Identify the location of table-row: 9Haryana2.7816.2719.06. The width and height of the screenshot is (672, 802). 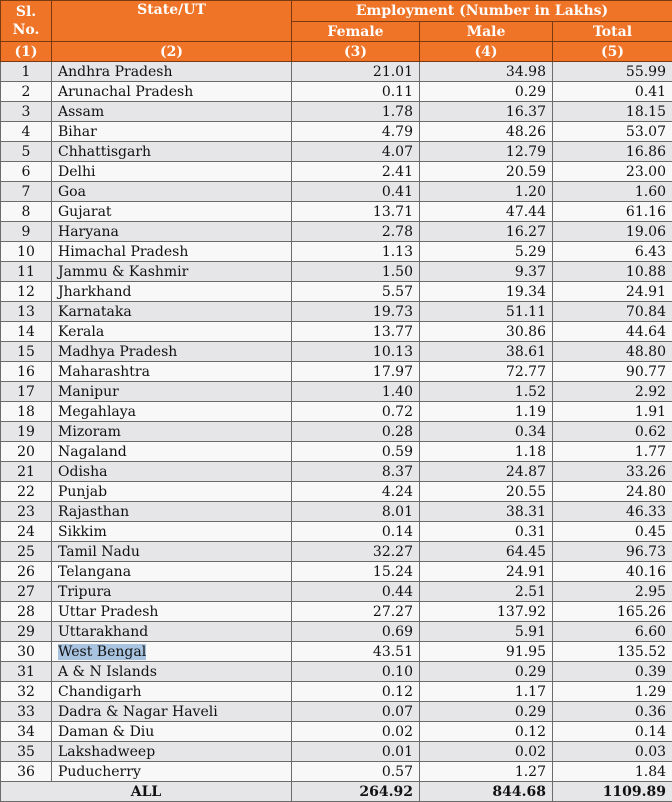
(336, 232).